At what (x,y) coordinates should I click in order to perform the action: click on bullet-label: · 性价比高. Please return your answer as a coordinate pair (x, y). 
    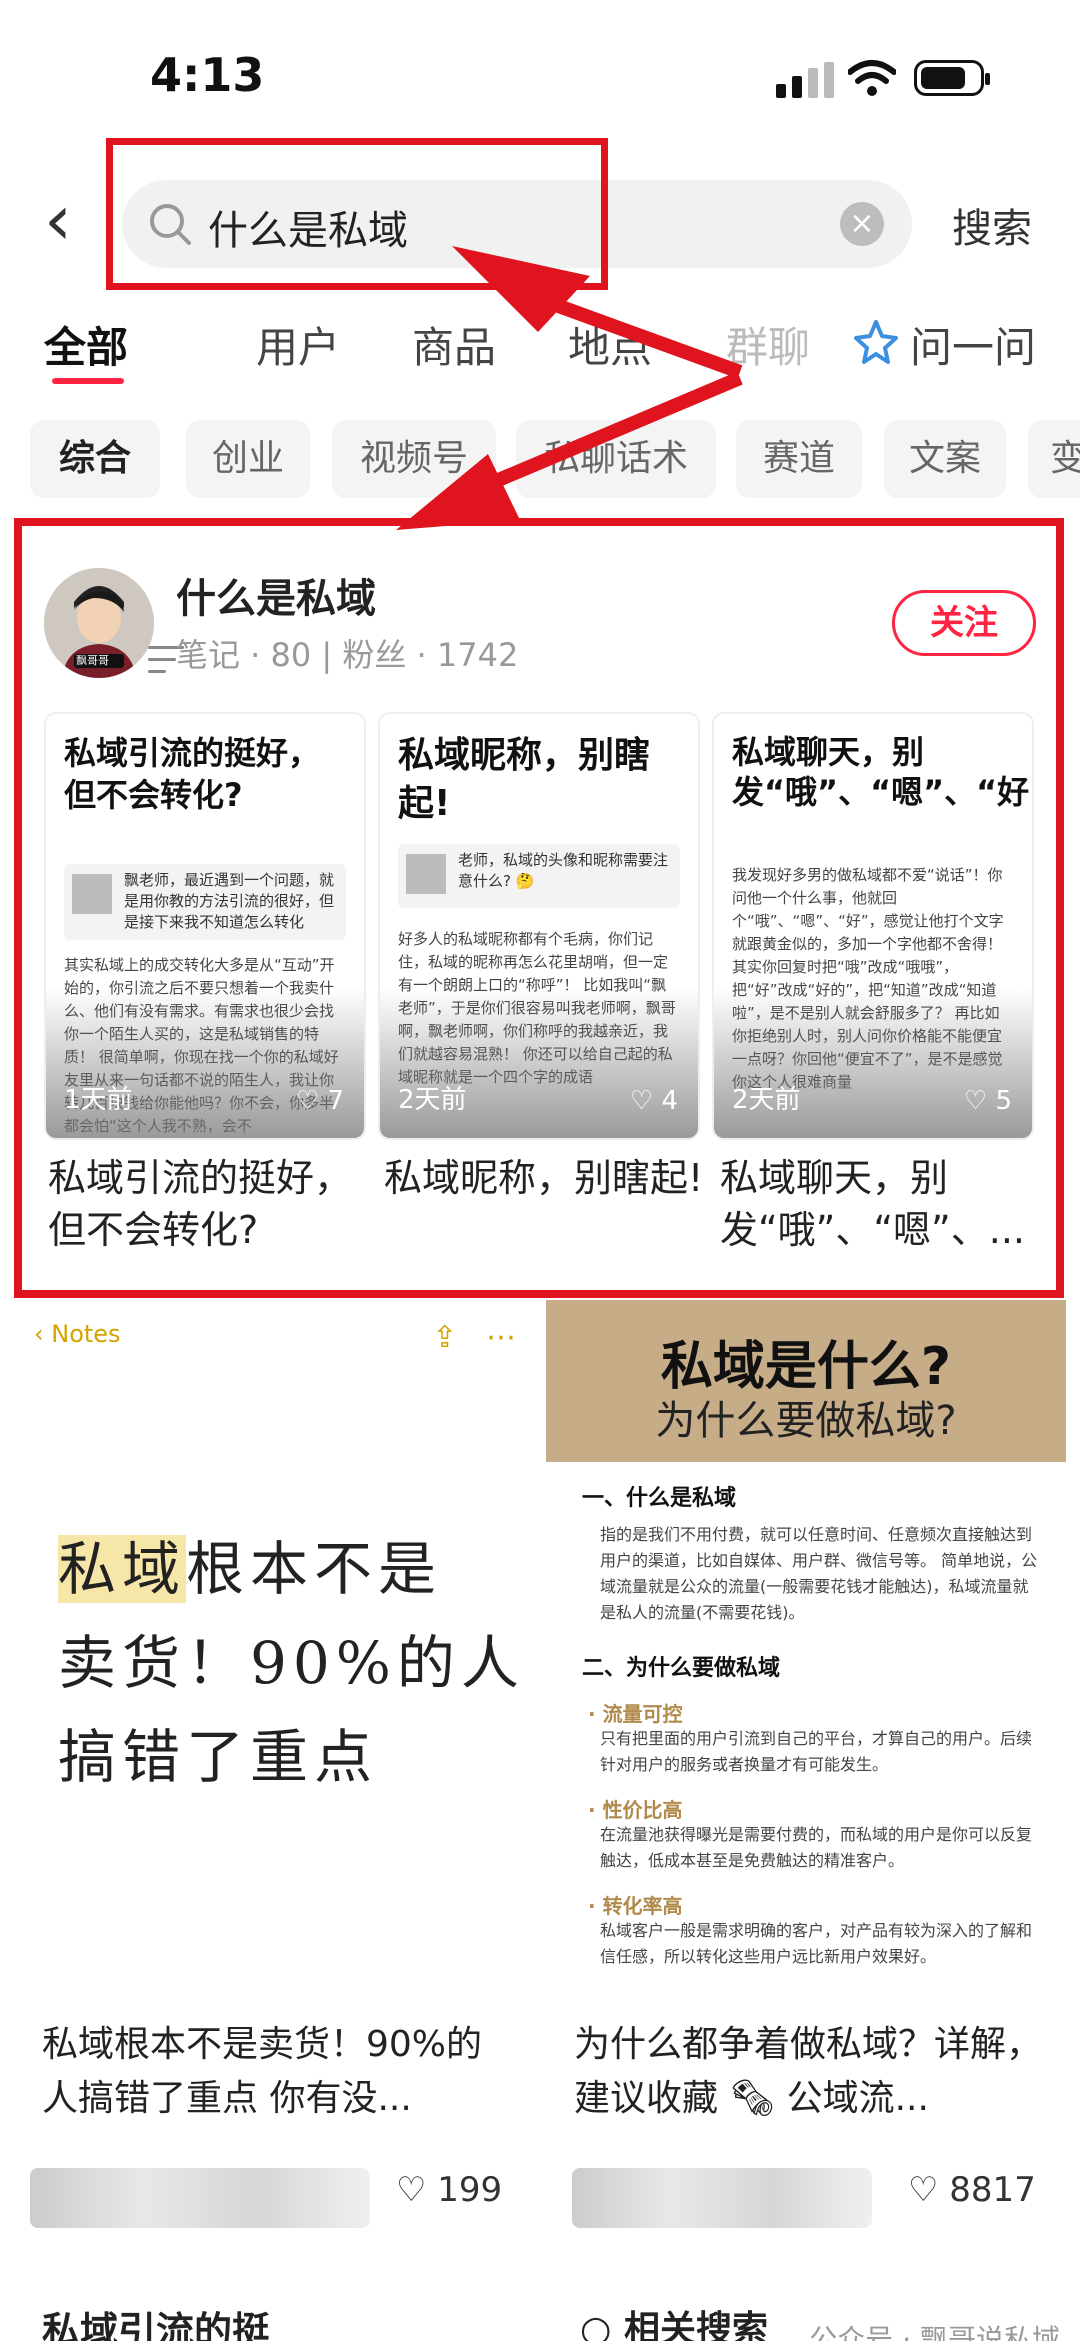
    Looking at the image, I should click on (635, 1810).